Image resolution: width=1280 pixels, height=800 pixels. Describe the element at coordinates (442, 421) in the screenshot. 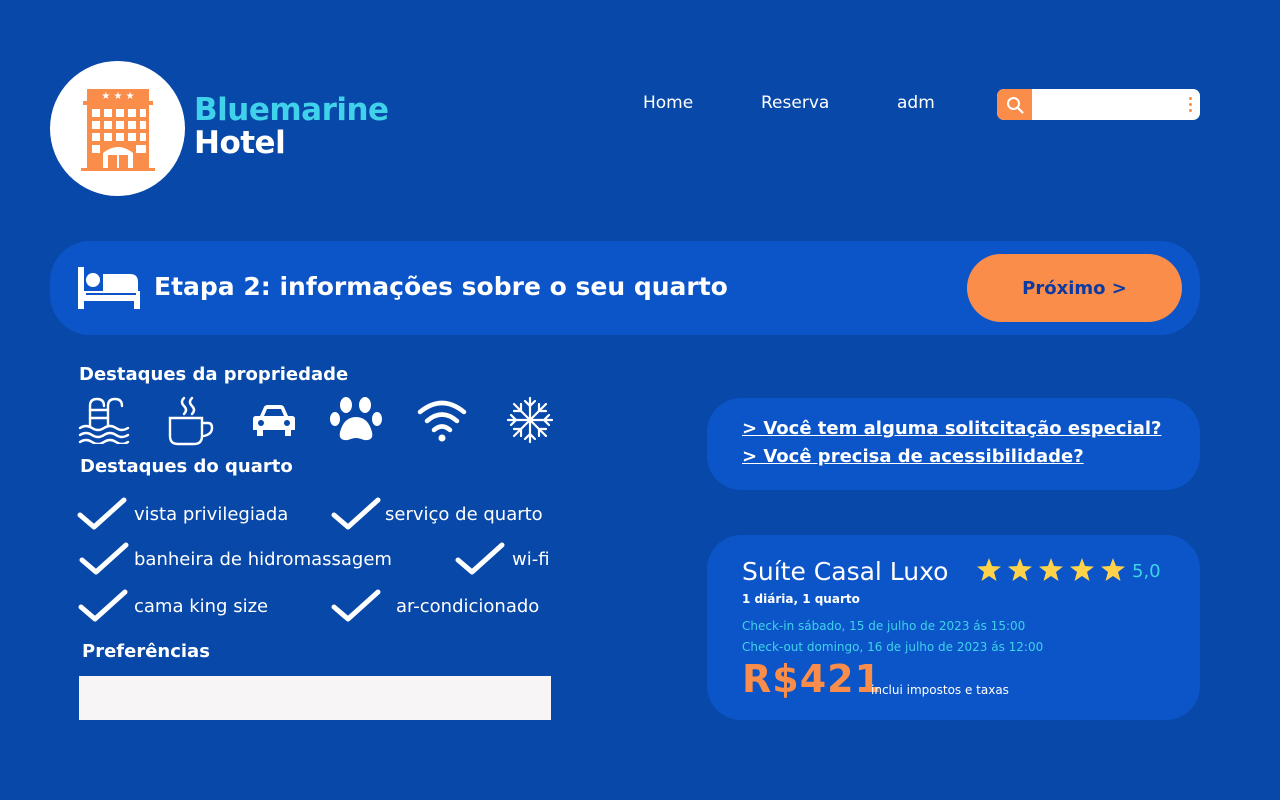

I see `wifi-icon` at that location.